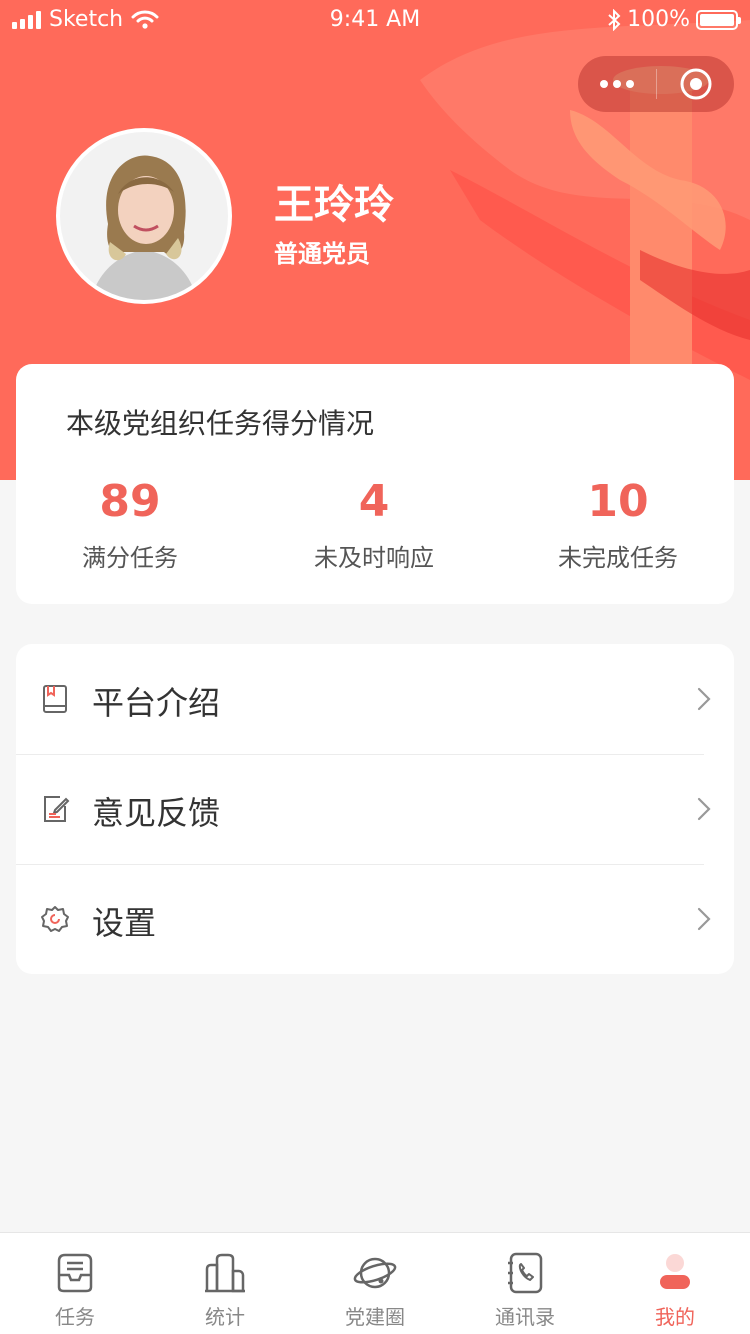  I want to click on score-value: 4, so click(374, 501).